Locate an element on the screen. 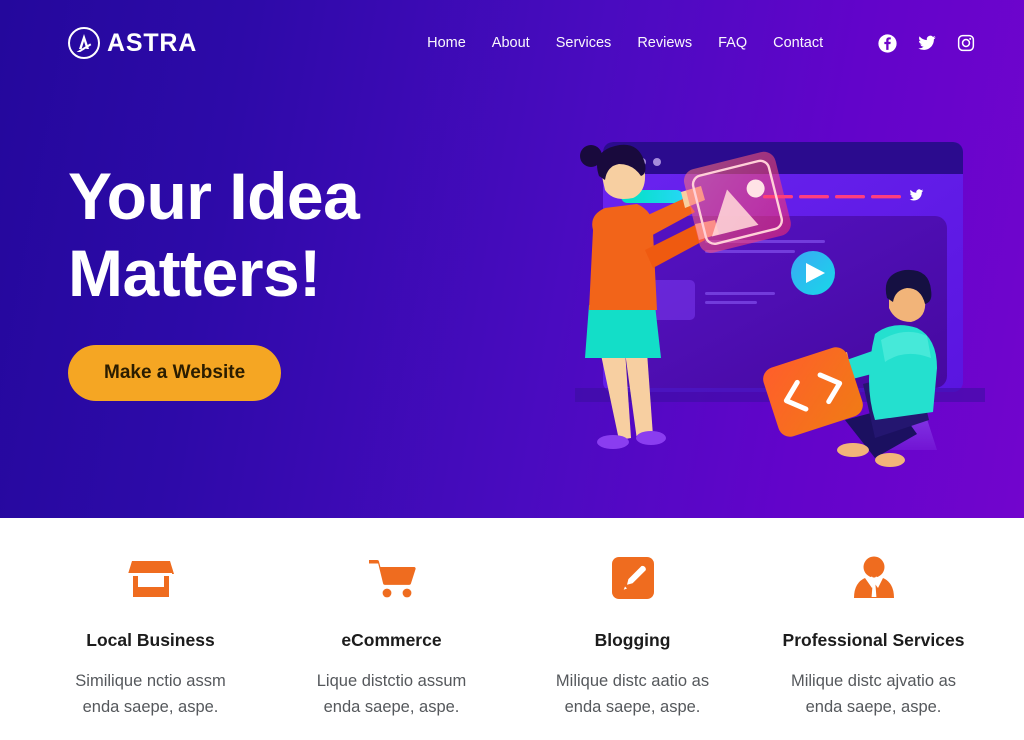 This screenshot has height=740, width=1024. twitter-icon is located at coordinates (927, 43).